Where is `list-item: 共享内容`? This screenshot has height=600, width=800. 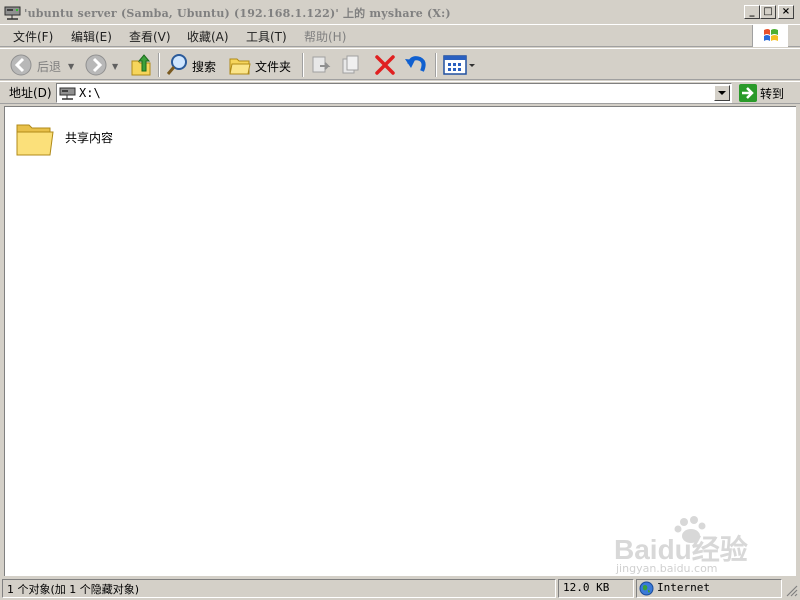 list-item: 共享内容 is located at coordinates (75, 140).